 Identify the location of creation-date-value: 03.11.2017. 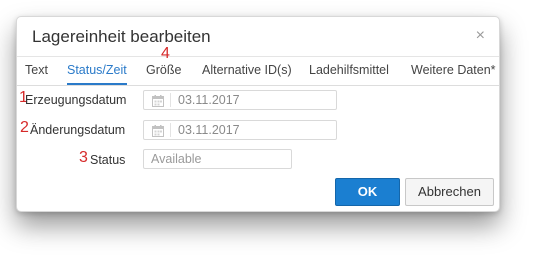
(209, 100).